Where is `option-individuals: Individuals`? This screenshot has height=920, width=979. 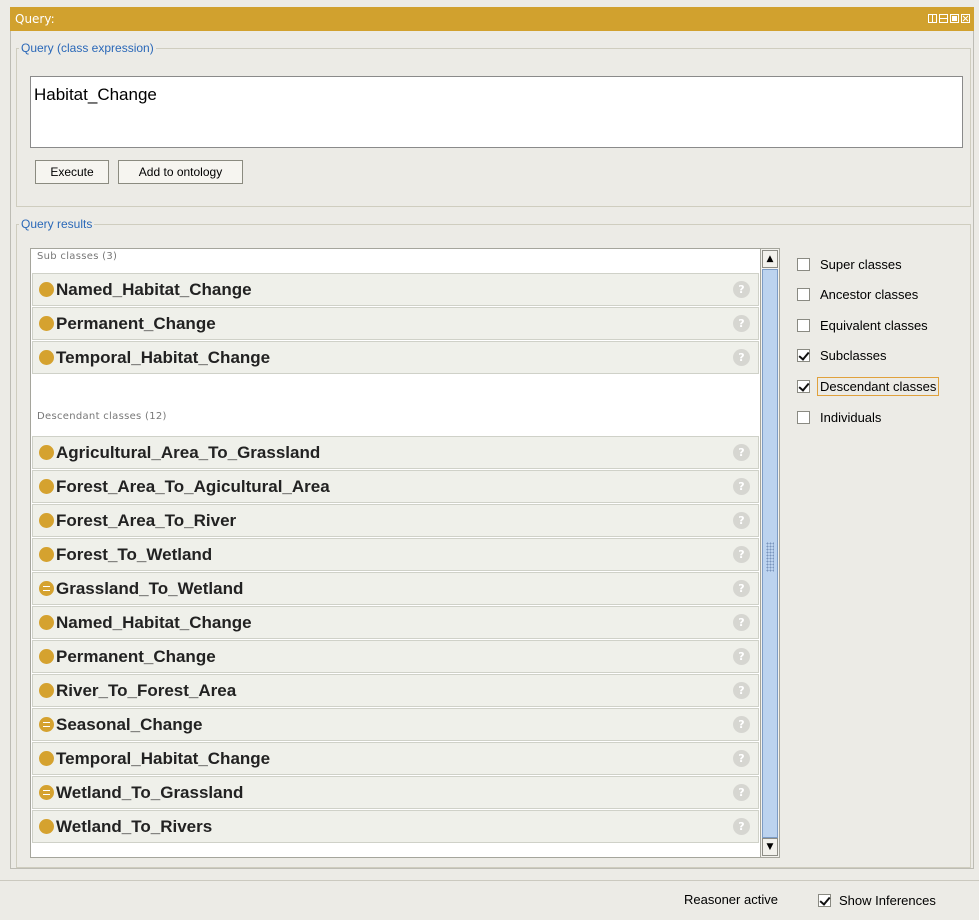 option-individuals: Individuals is located at coordinates (839, 417).